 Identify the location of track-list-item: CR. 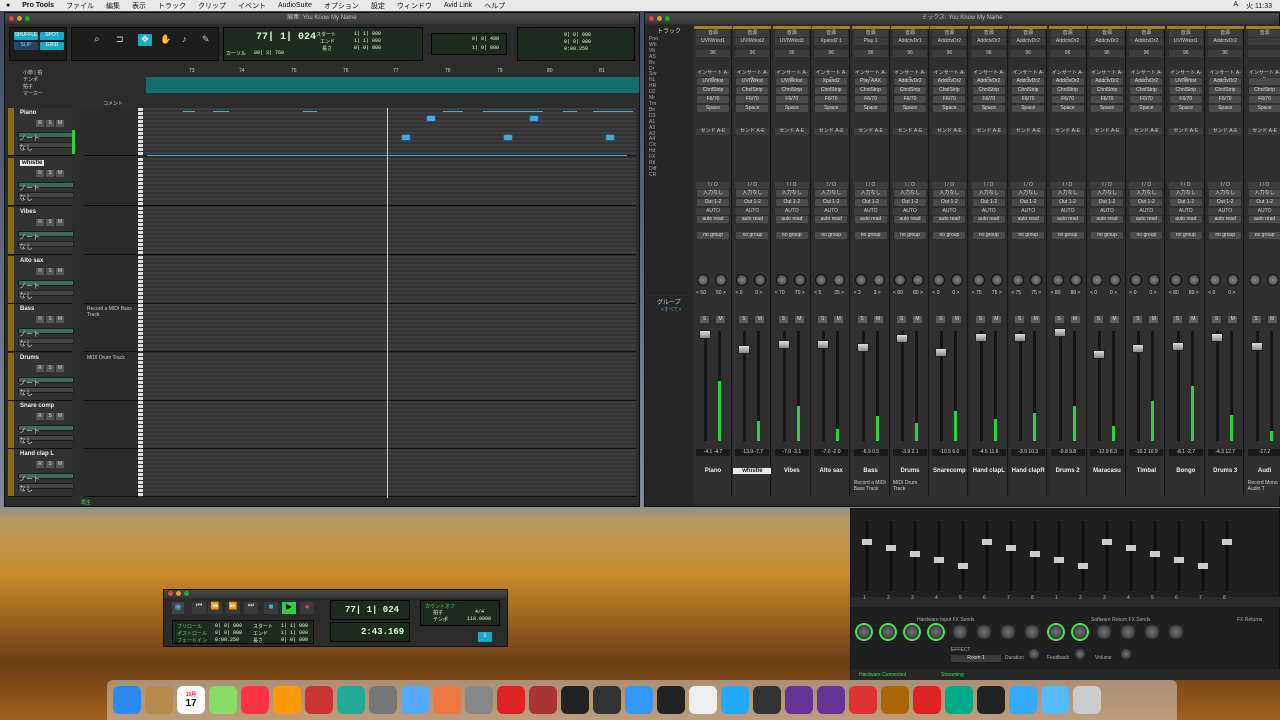
(669, 175).